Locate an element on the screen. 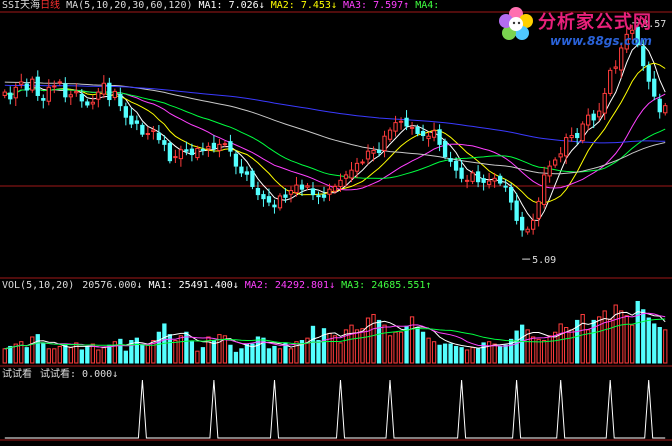 The width and height of the screenshot is (672, 446). test-signal-line is located at coordinates (335, 409).